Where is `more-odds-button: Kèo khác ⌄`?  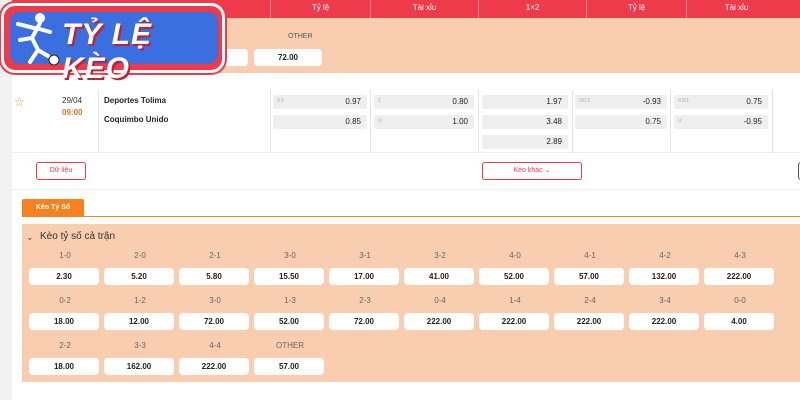
more-odds-button: Kèo khác ⌄ is located at coordinates (532, 171).